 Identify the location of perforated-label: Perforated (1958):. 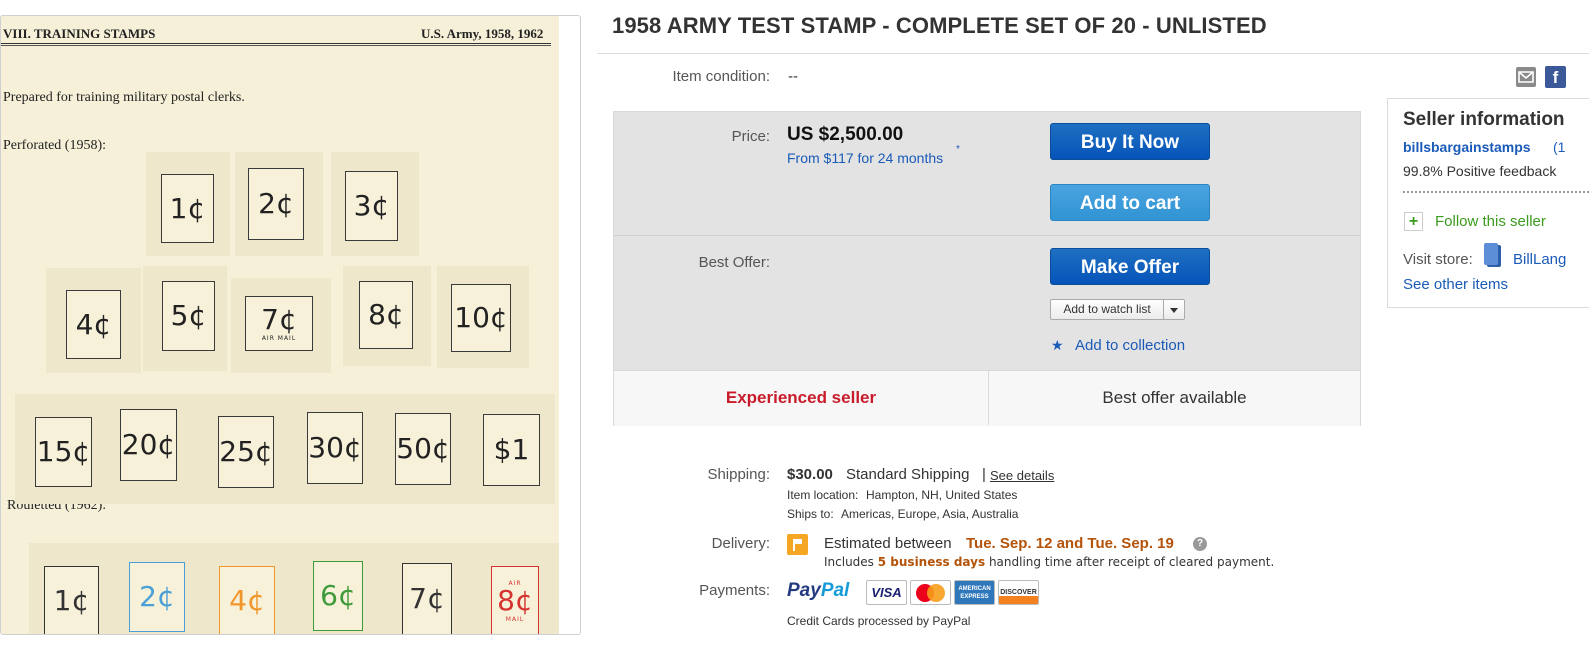
(55, 145).